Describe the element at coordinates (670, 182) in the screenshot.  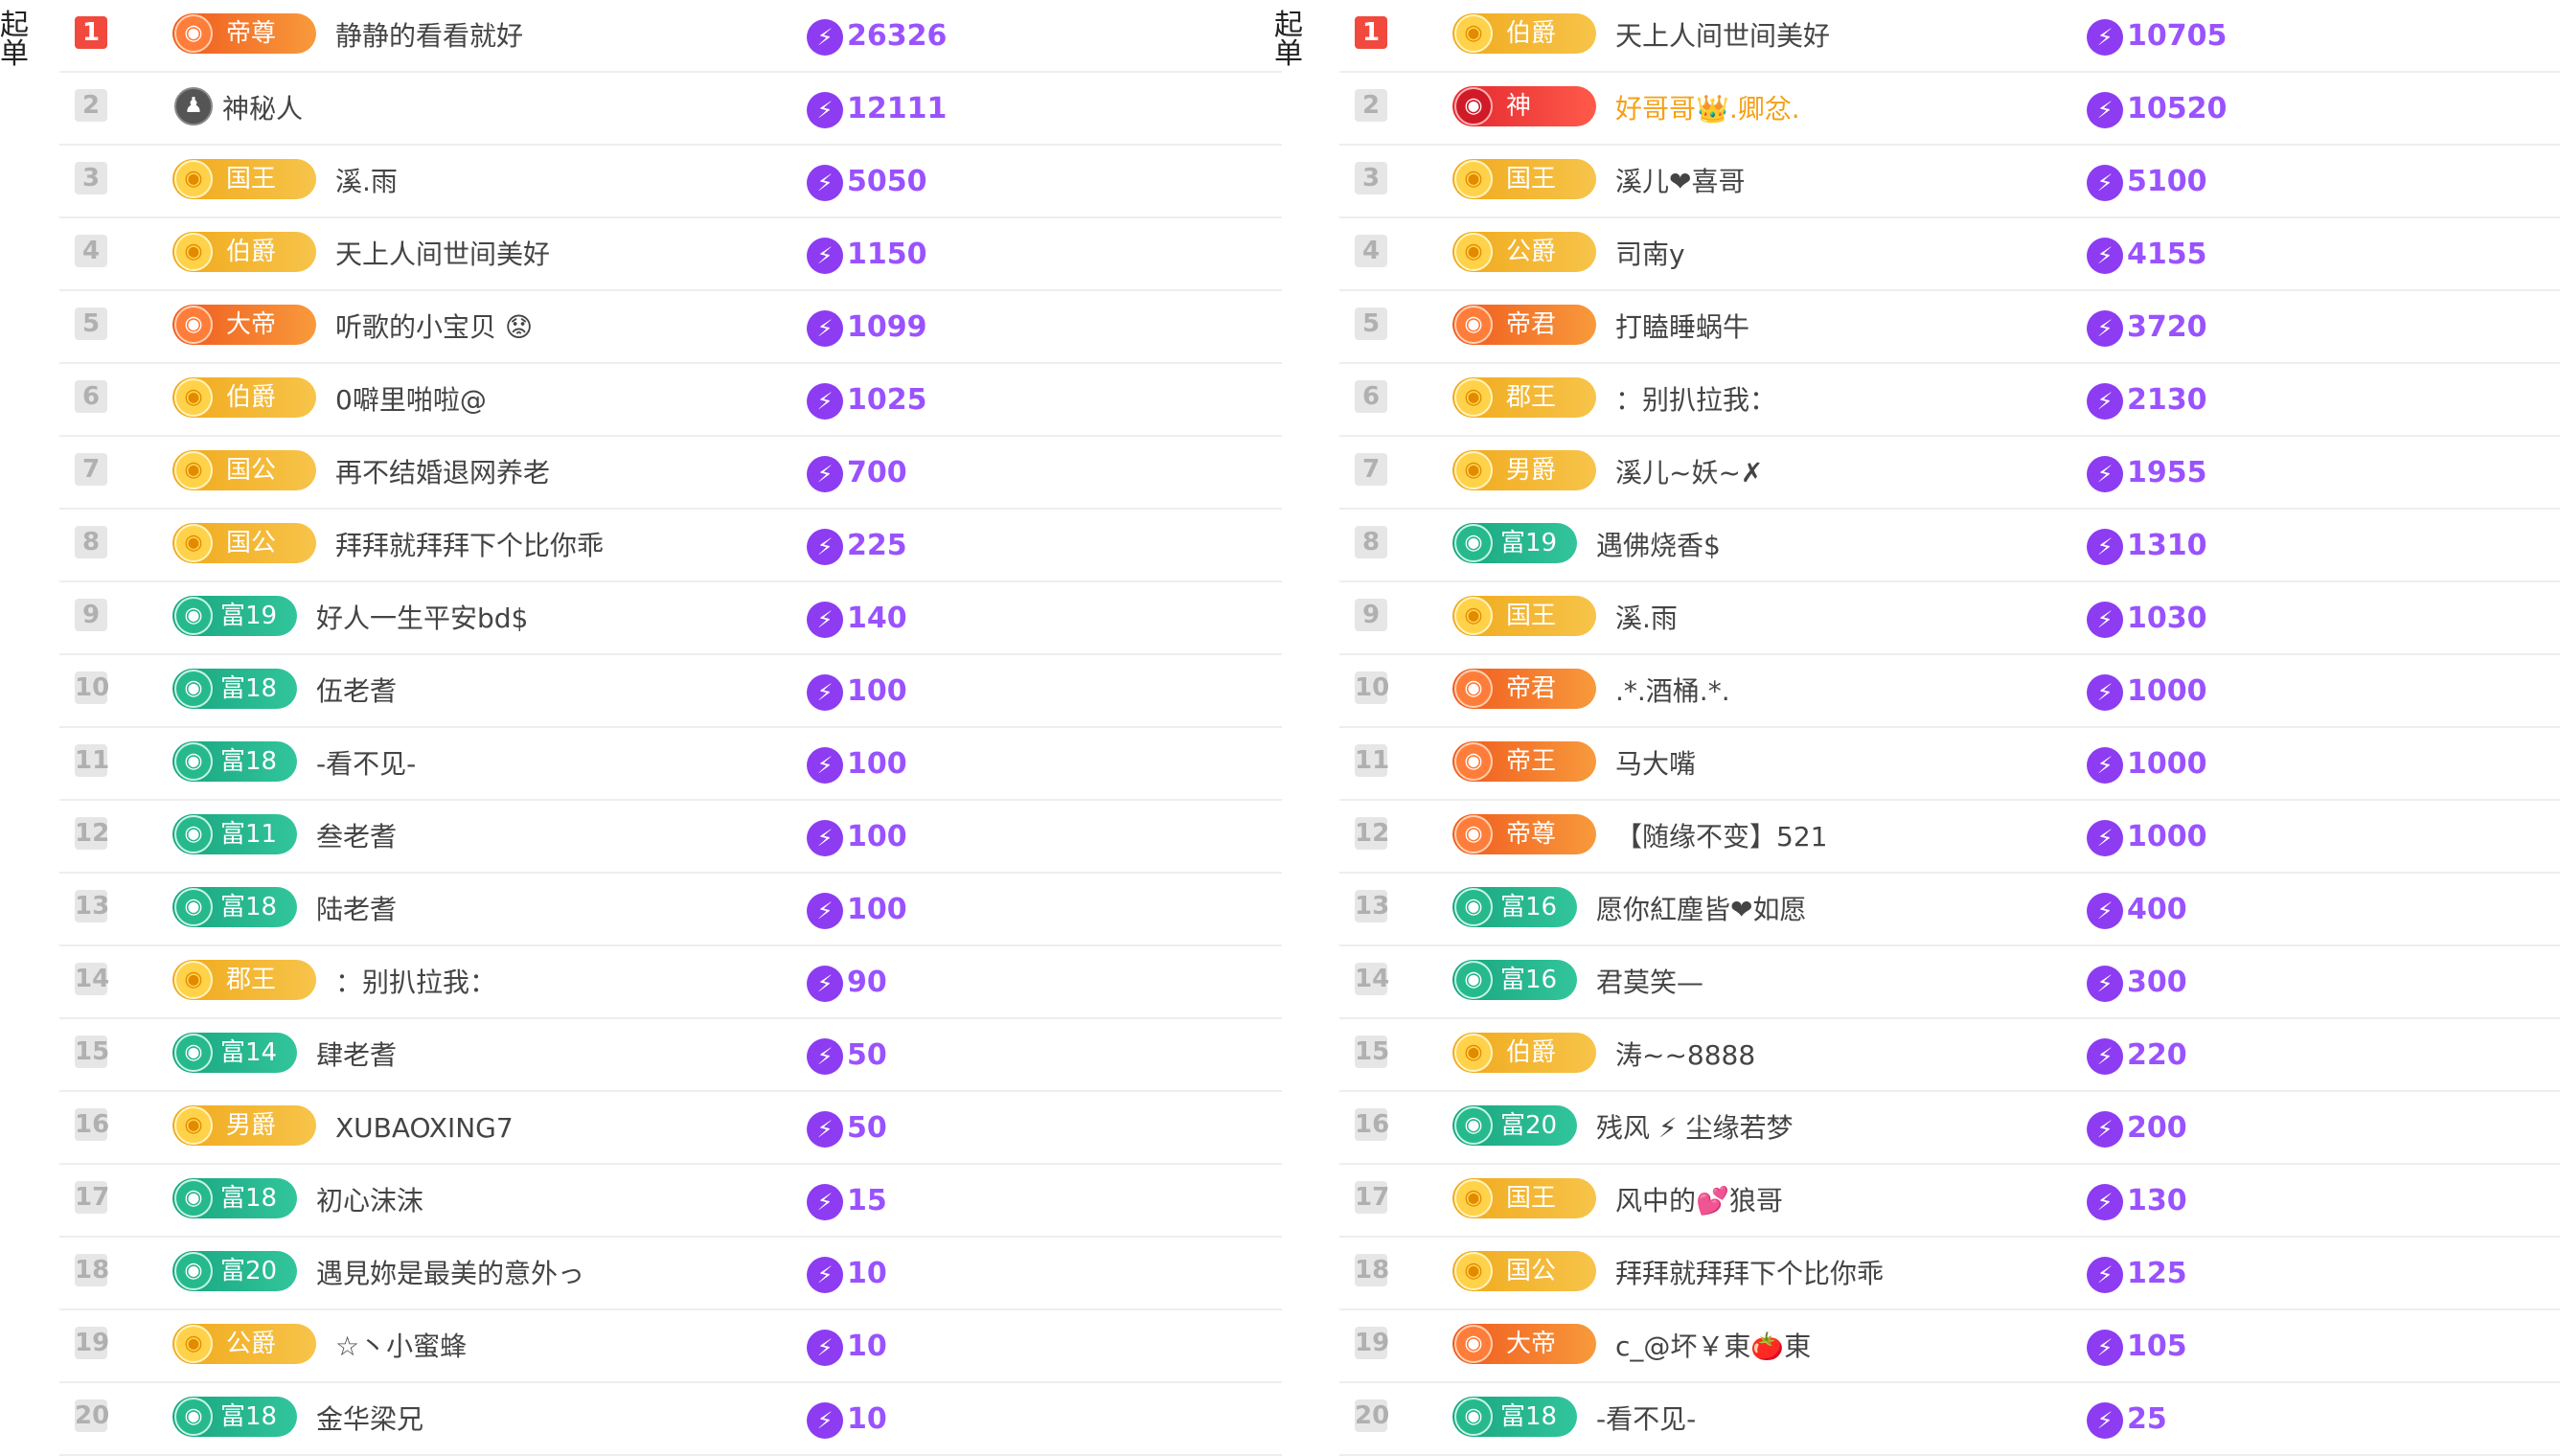
I see `leaderboard-row: 3 ◉ 国王 溪.雨 ⚡ 5050` at that location.